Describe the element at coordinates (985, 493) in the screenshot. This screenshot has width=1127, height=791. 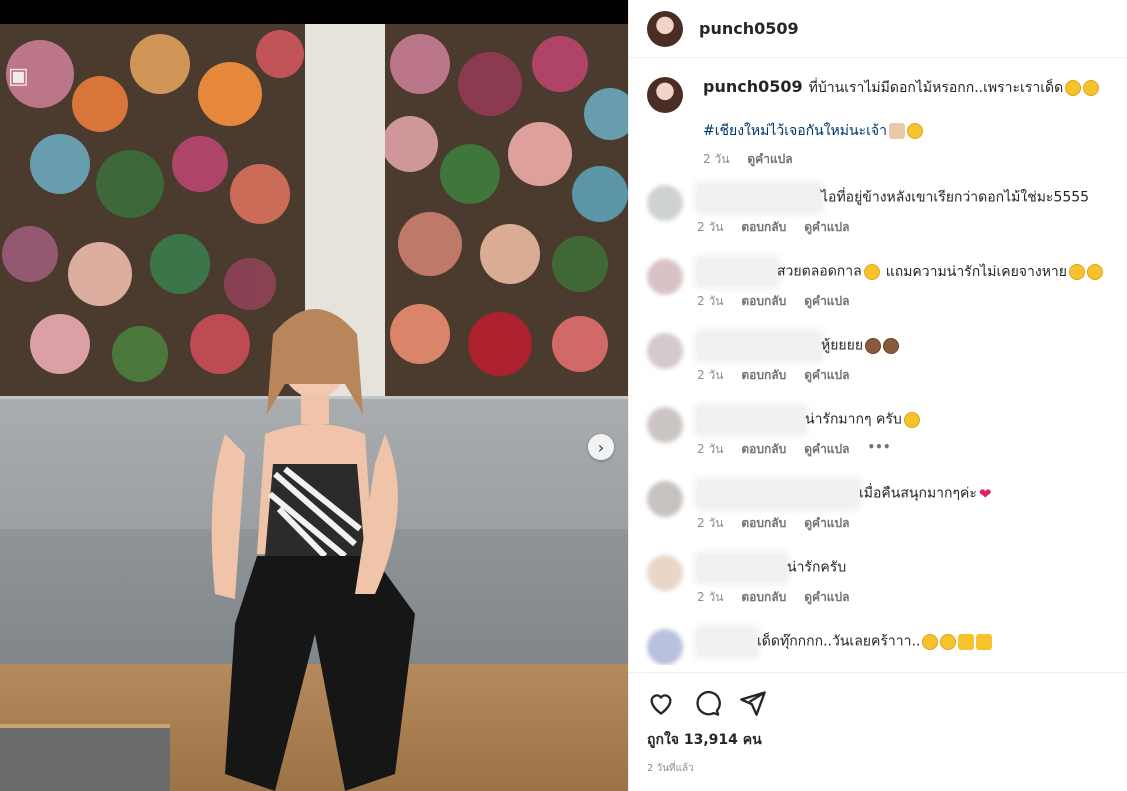
I see `heart-emoji-icon: ❤` at that location.